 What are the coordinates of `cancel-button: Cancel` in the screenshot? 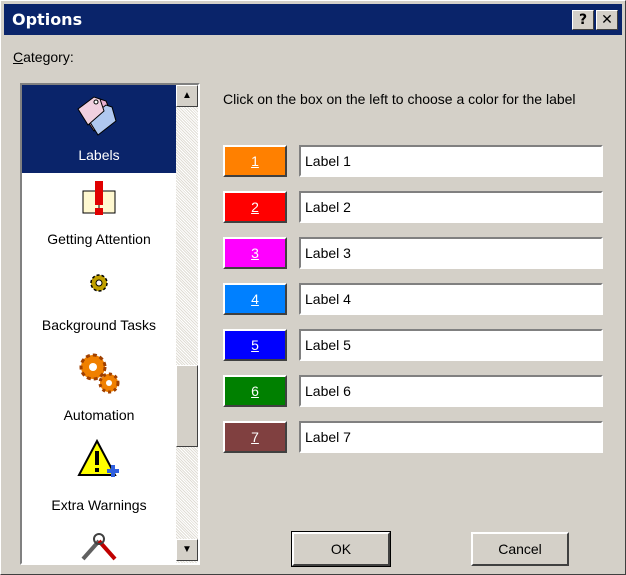 It's located at (520, 549).